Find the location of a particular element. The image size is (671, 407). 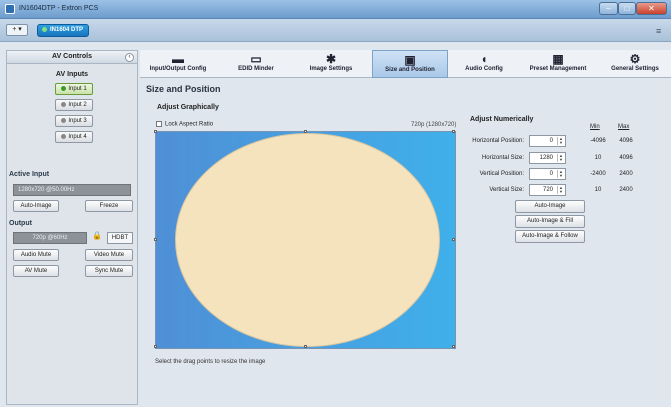

auto-image-fill-button: Auto-Image & Fill is located at coordinates (550, 221).